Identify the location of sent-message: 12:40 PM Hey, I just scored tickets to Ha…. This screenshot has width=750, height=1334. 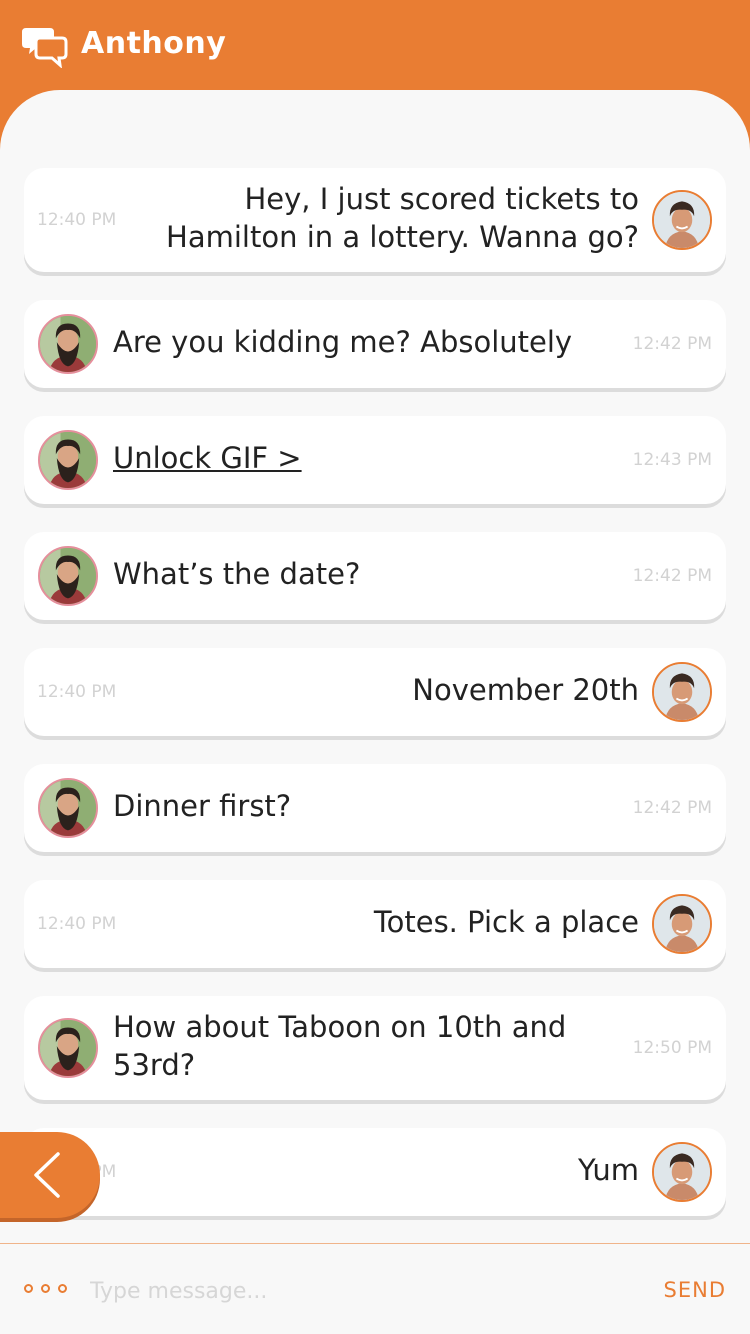
(375, 220).